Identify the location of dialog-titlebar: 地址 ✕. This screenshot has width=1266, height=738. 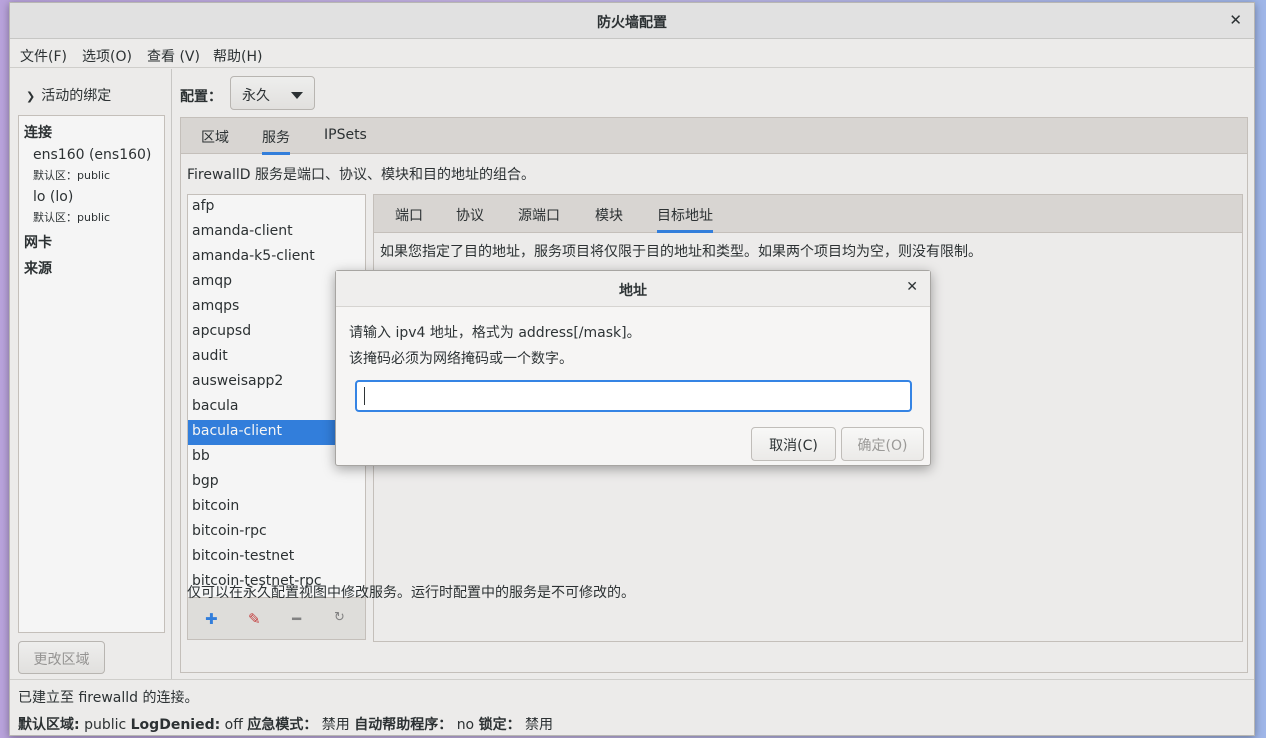
(633, 289).